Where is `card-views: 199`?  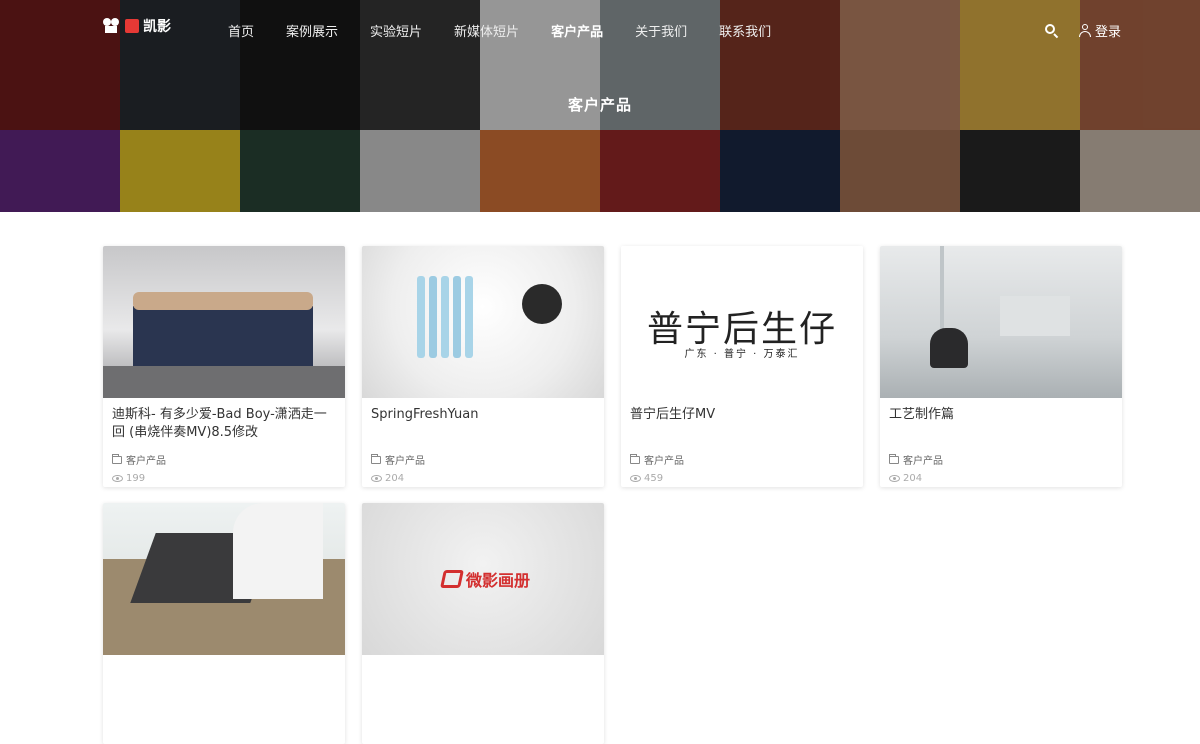 card-views: 199 is located at coordinates (224, 478).